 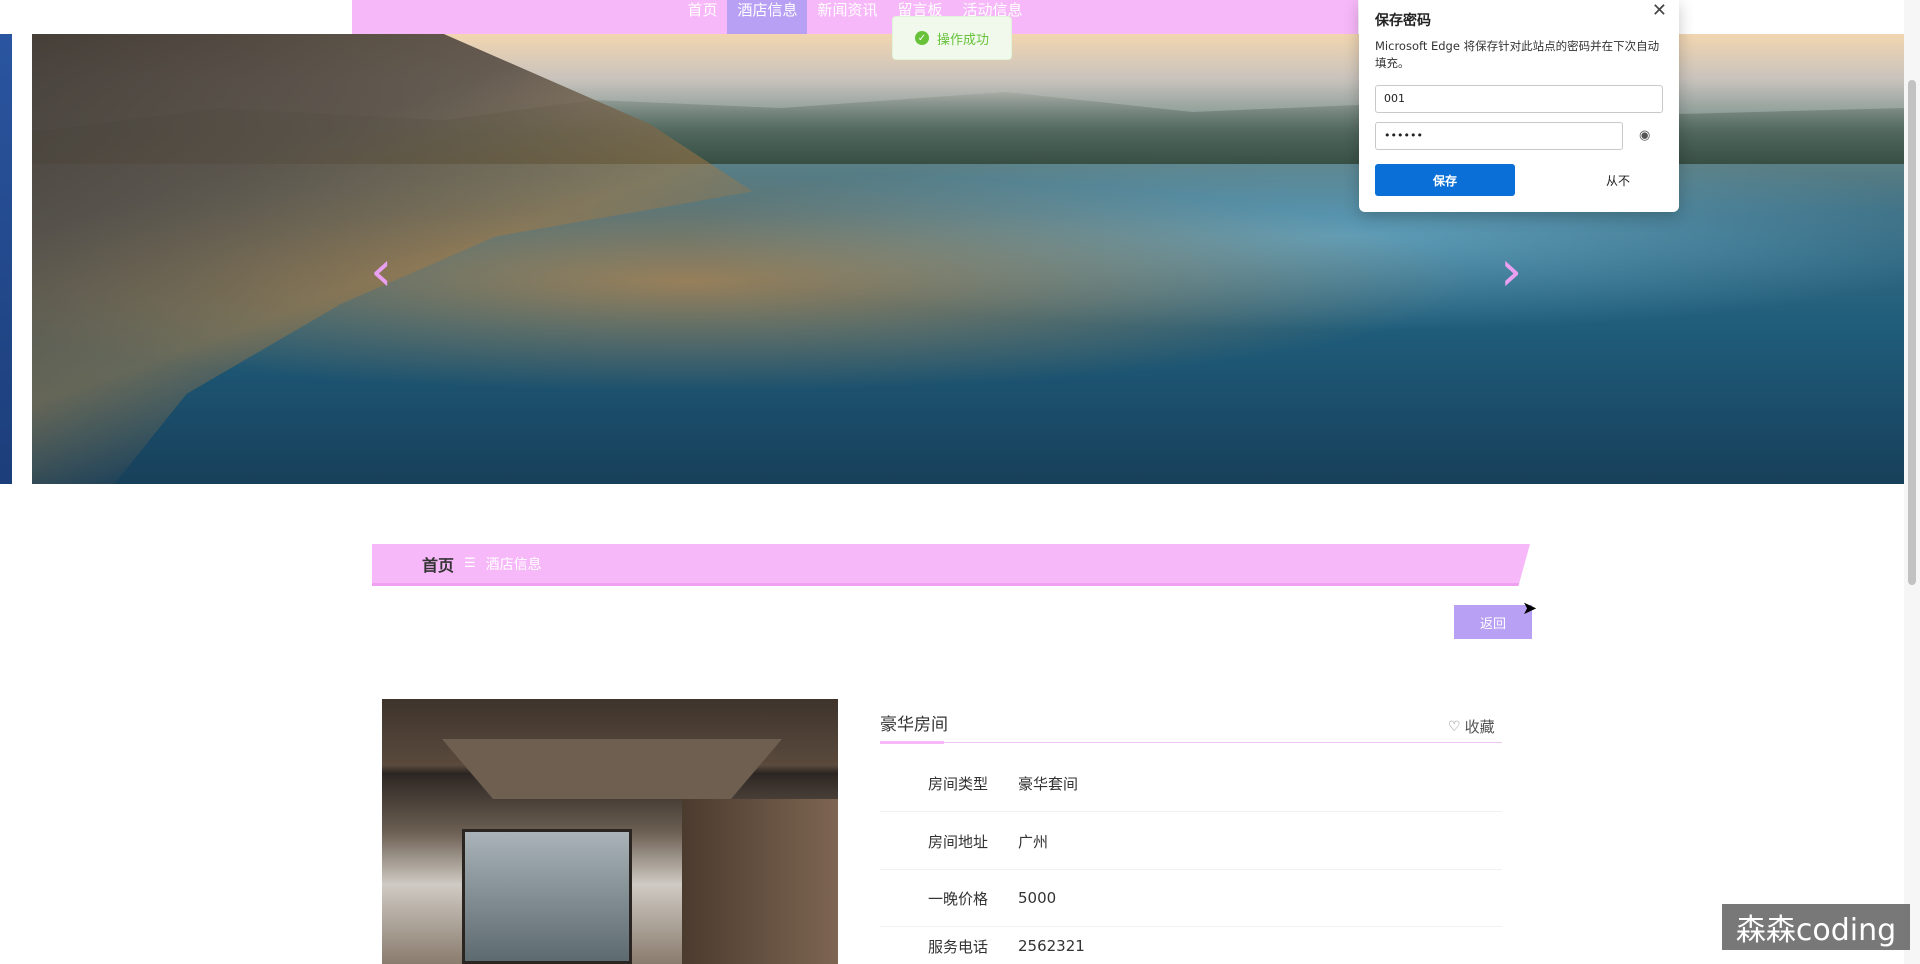 What do you see at coordinates (6, 259) in the screenshot?
I see `left-banner-strip` at bounding box center [6, 259].